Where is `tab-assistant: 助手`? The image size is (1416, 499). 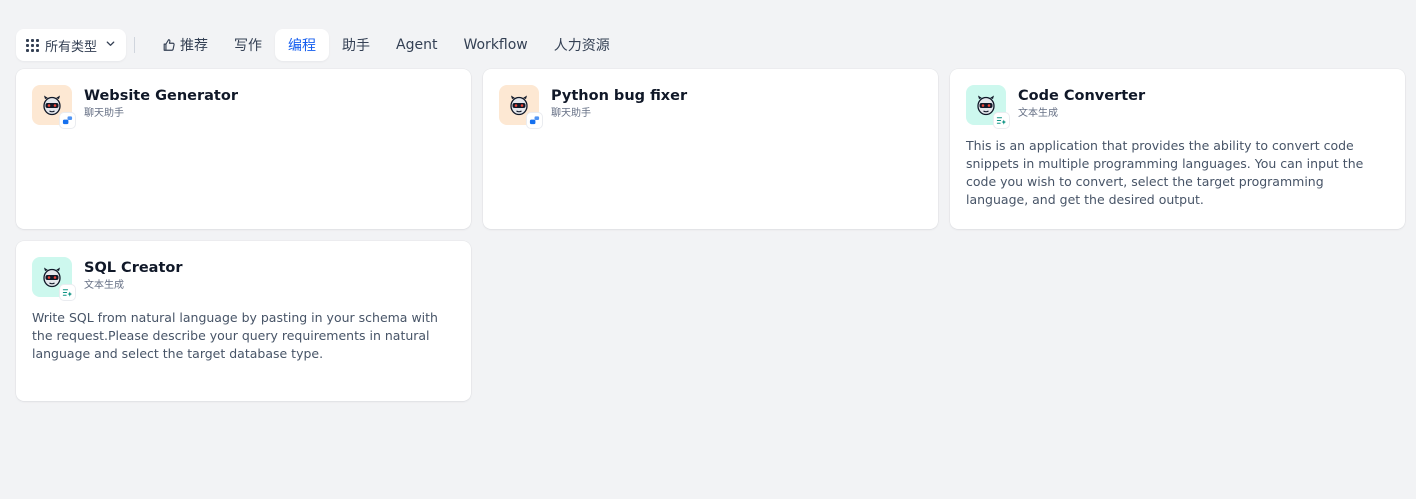
tab-assistant: 助手 is located at coordinates (356, 45).